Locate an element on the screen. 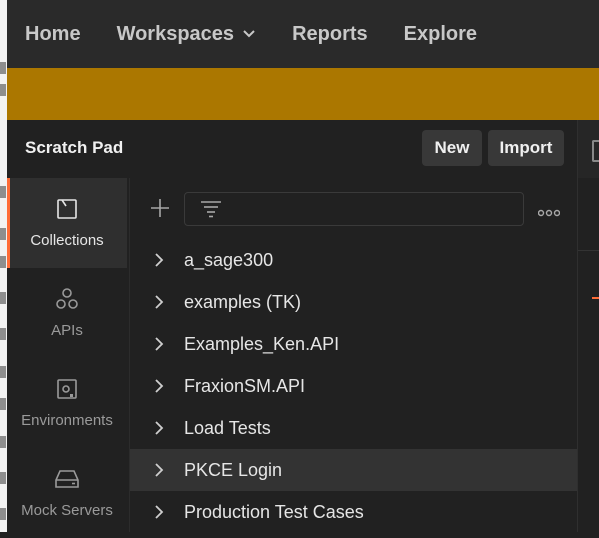 This screenshot has width=599, height=538. collection-row: Production Test Cases is located at coordinates (354, 512).